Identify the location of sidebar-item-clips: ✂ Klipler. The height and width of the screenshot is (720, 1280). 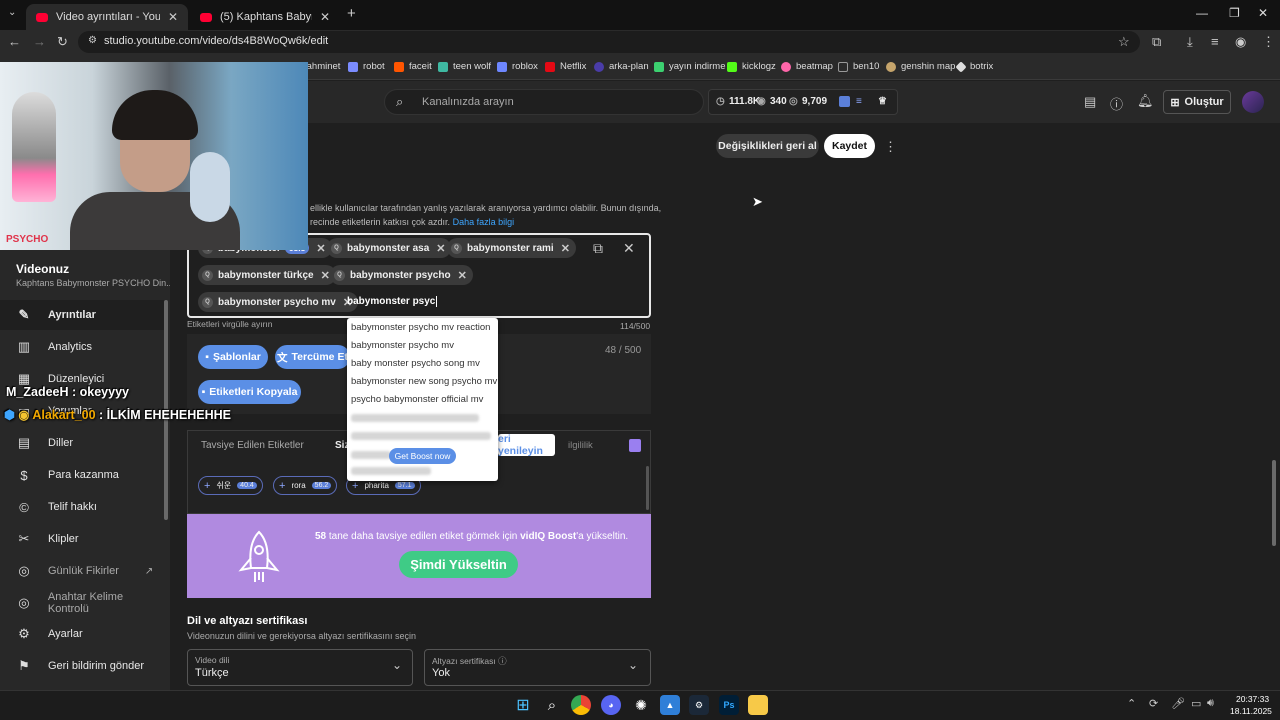
(83, 539).